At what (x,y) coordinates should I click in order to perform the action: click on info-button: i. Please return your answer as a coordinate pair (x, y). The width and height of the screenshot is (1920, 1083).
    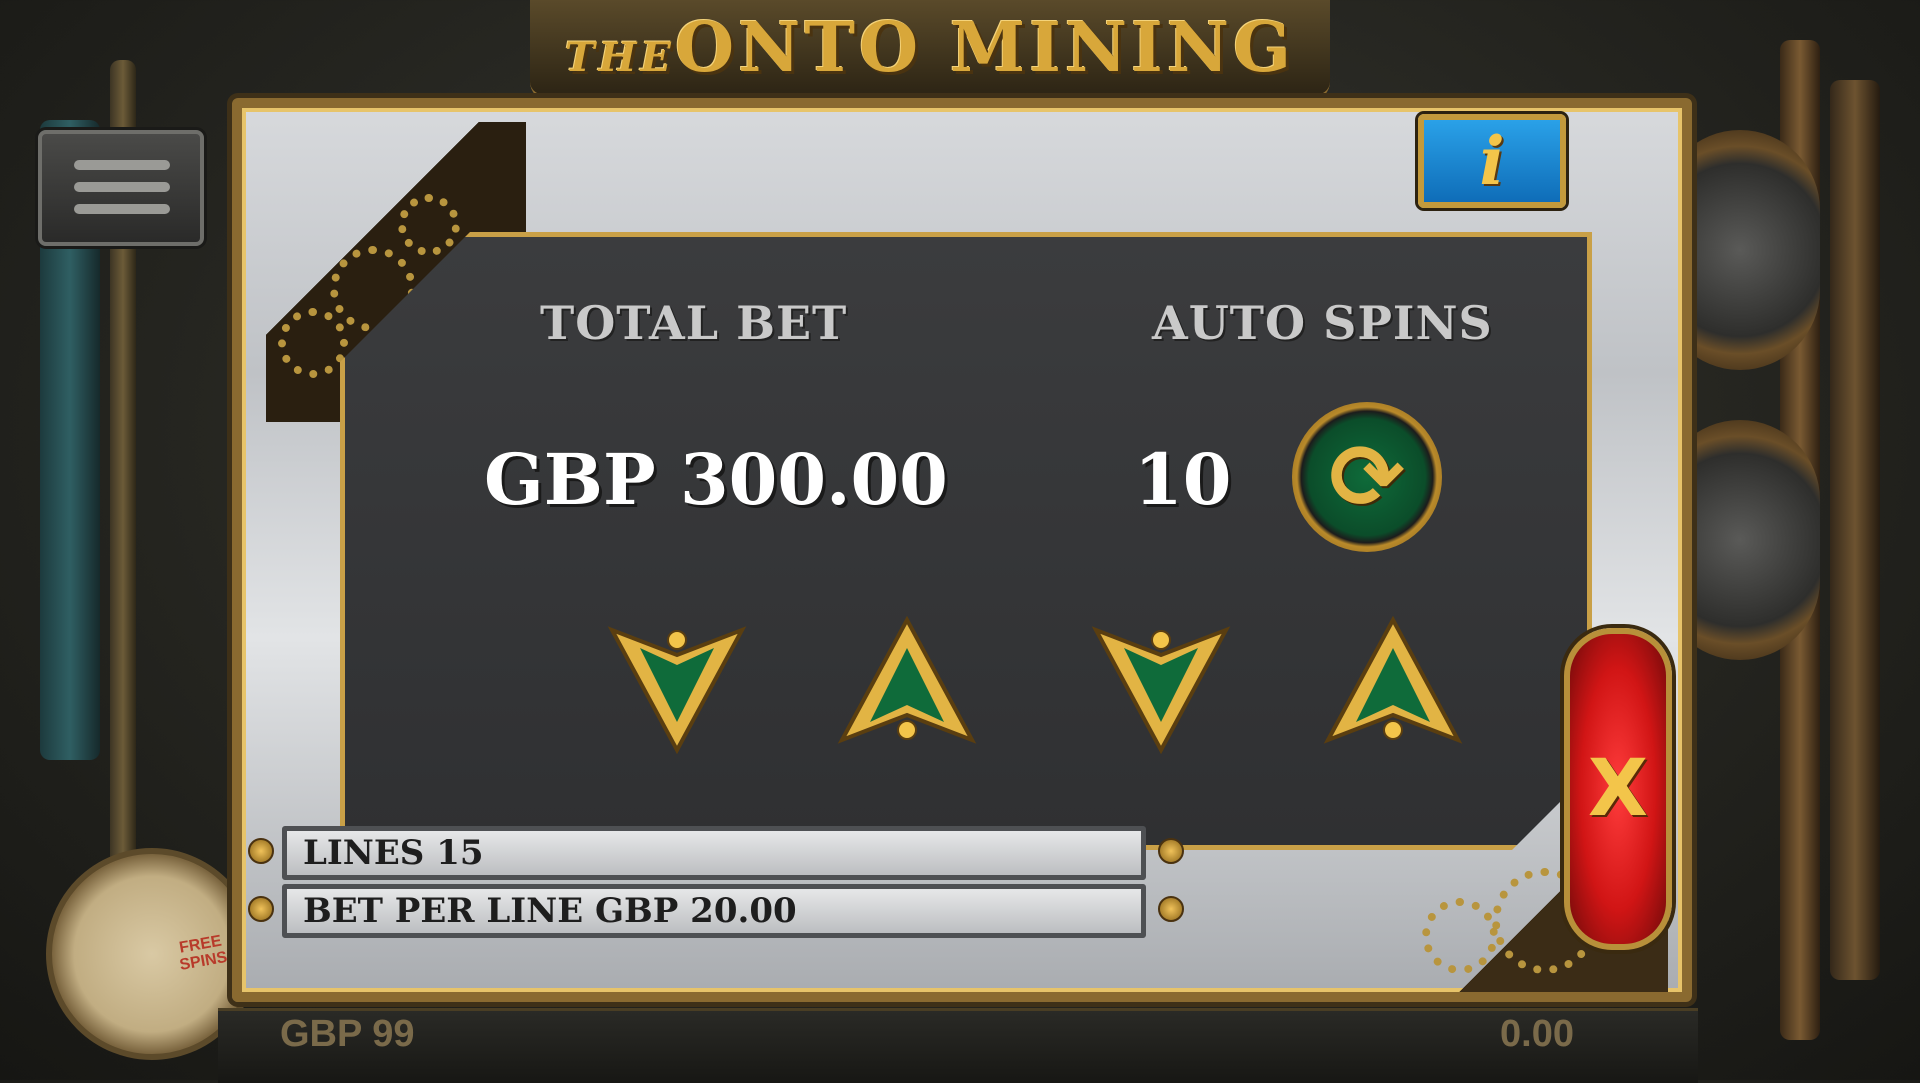
    Looking at the image, I should click on (1492, 161).